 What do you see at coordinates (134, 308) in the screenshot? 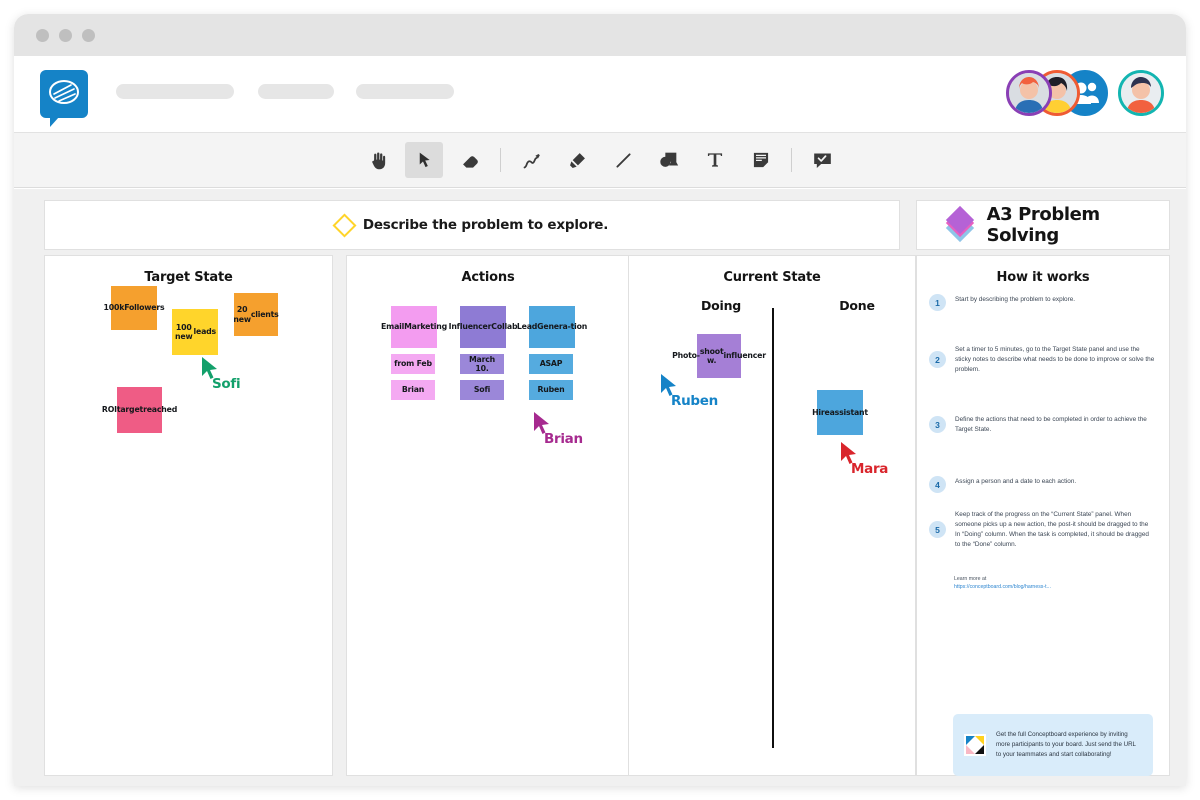
I see `sticky-note: 100k Followers` at bounding box center [134, 308].